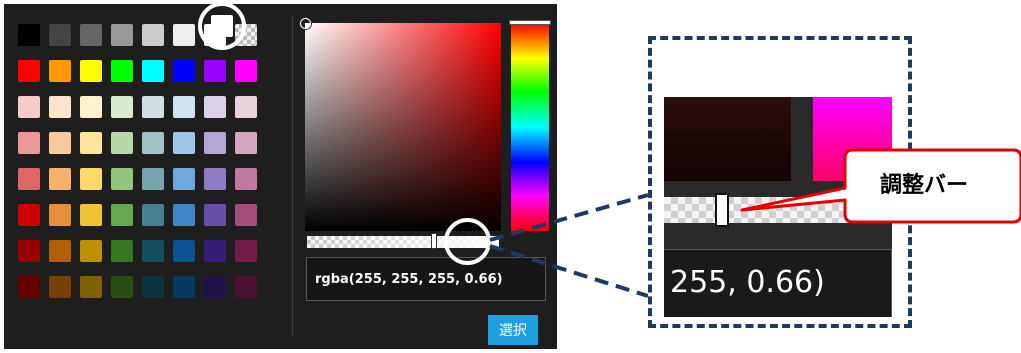 Image resolution: width=1021 pixels, height=353 pixels. I want to click on alpha-slider-handle, so click(434, 241).